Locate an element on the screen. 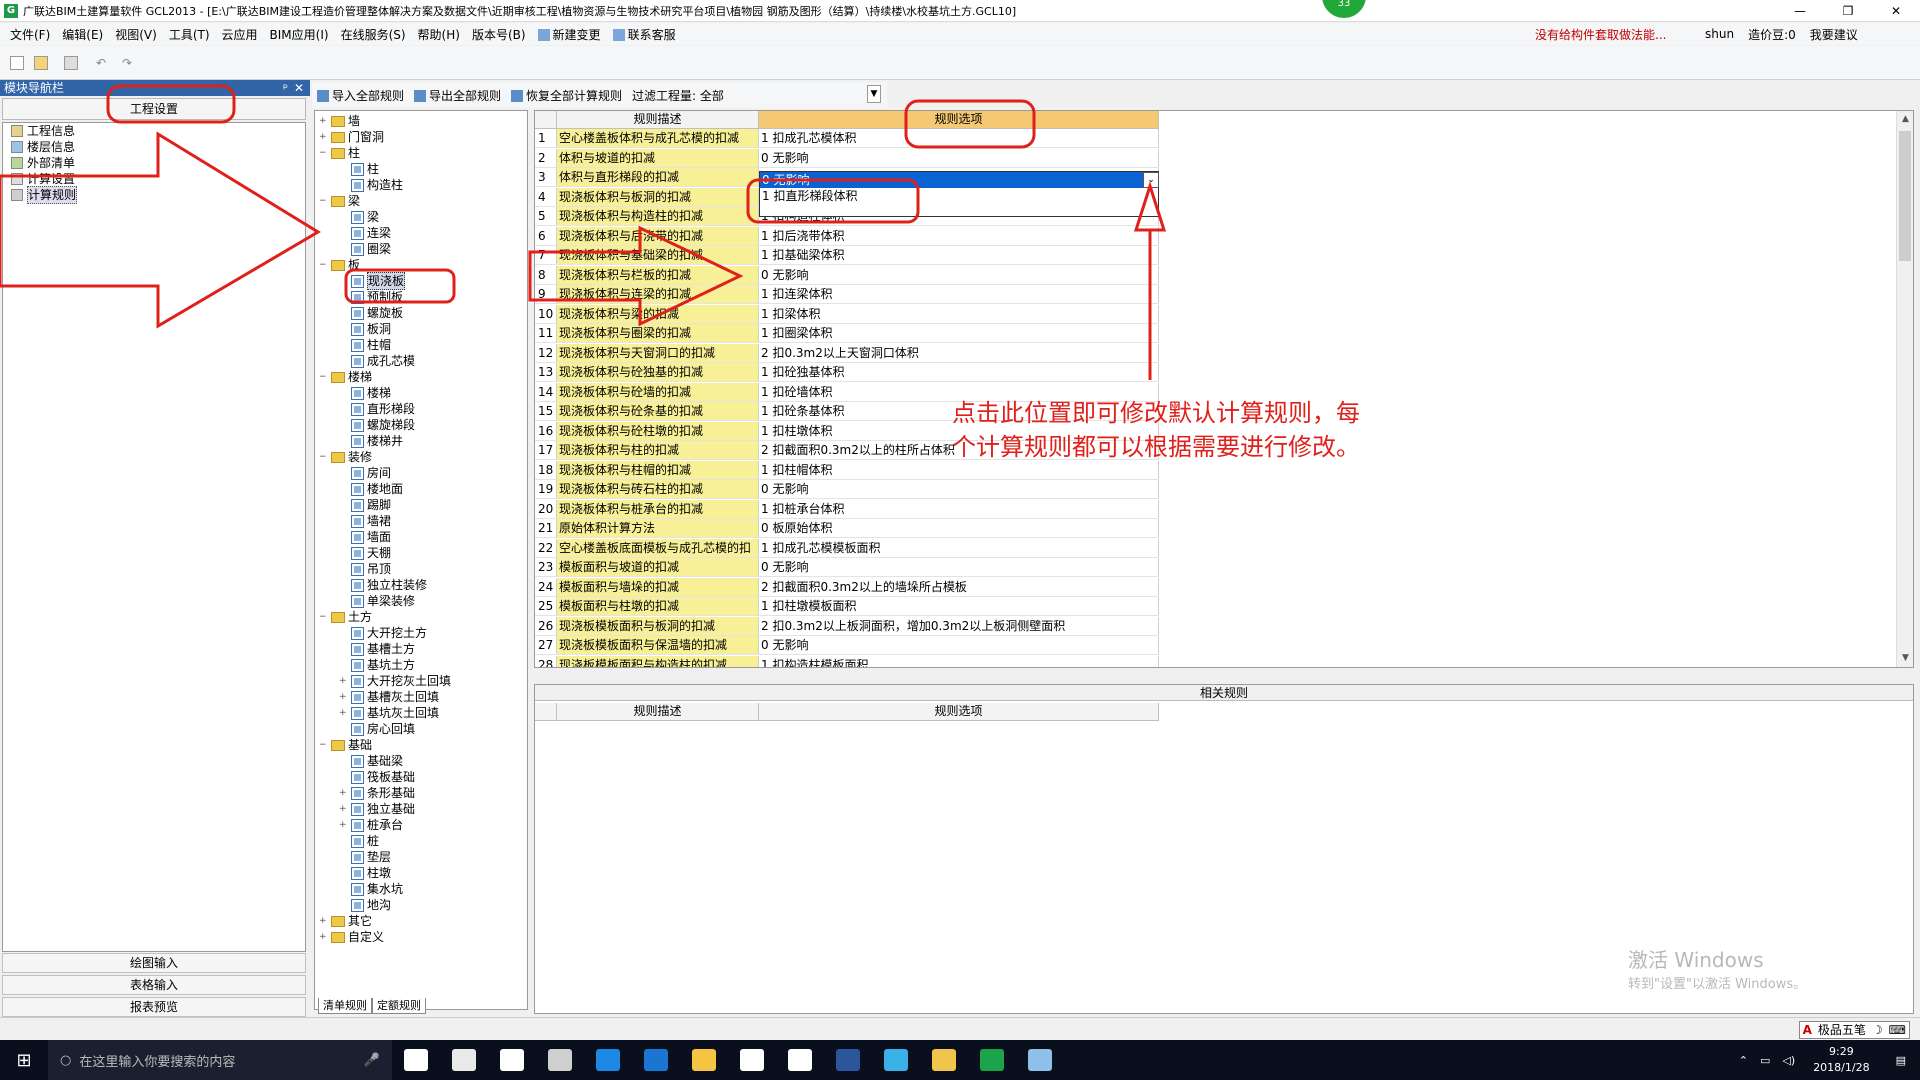  tree-item: 柱帽 is located at coordinates (365, 345).